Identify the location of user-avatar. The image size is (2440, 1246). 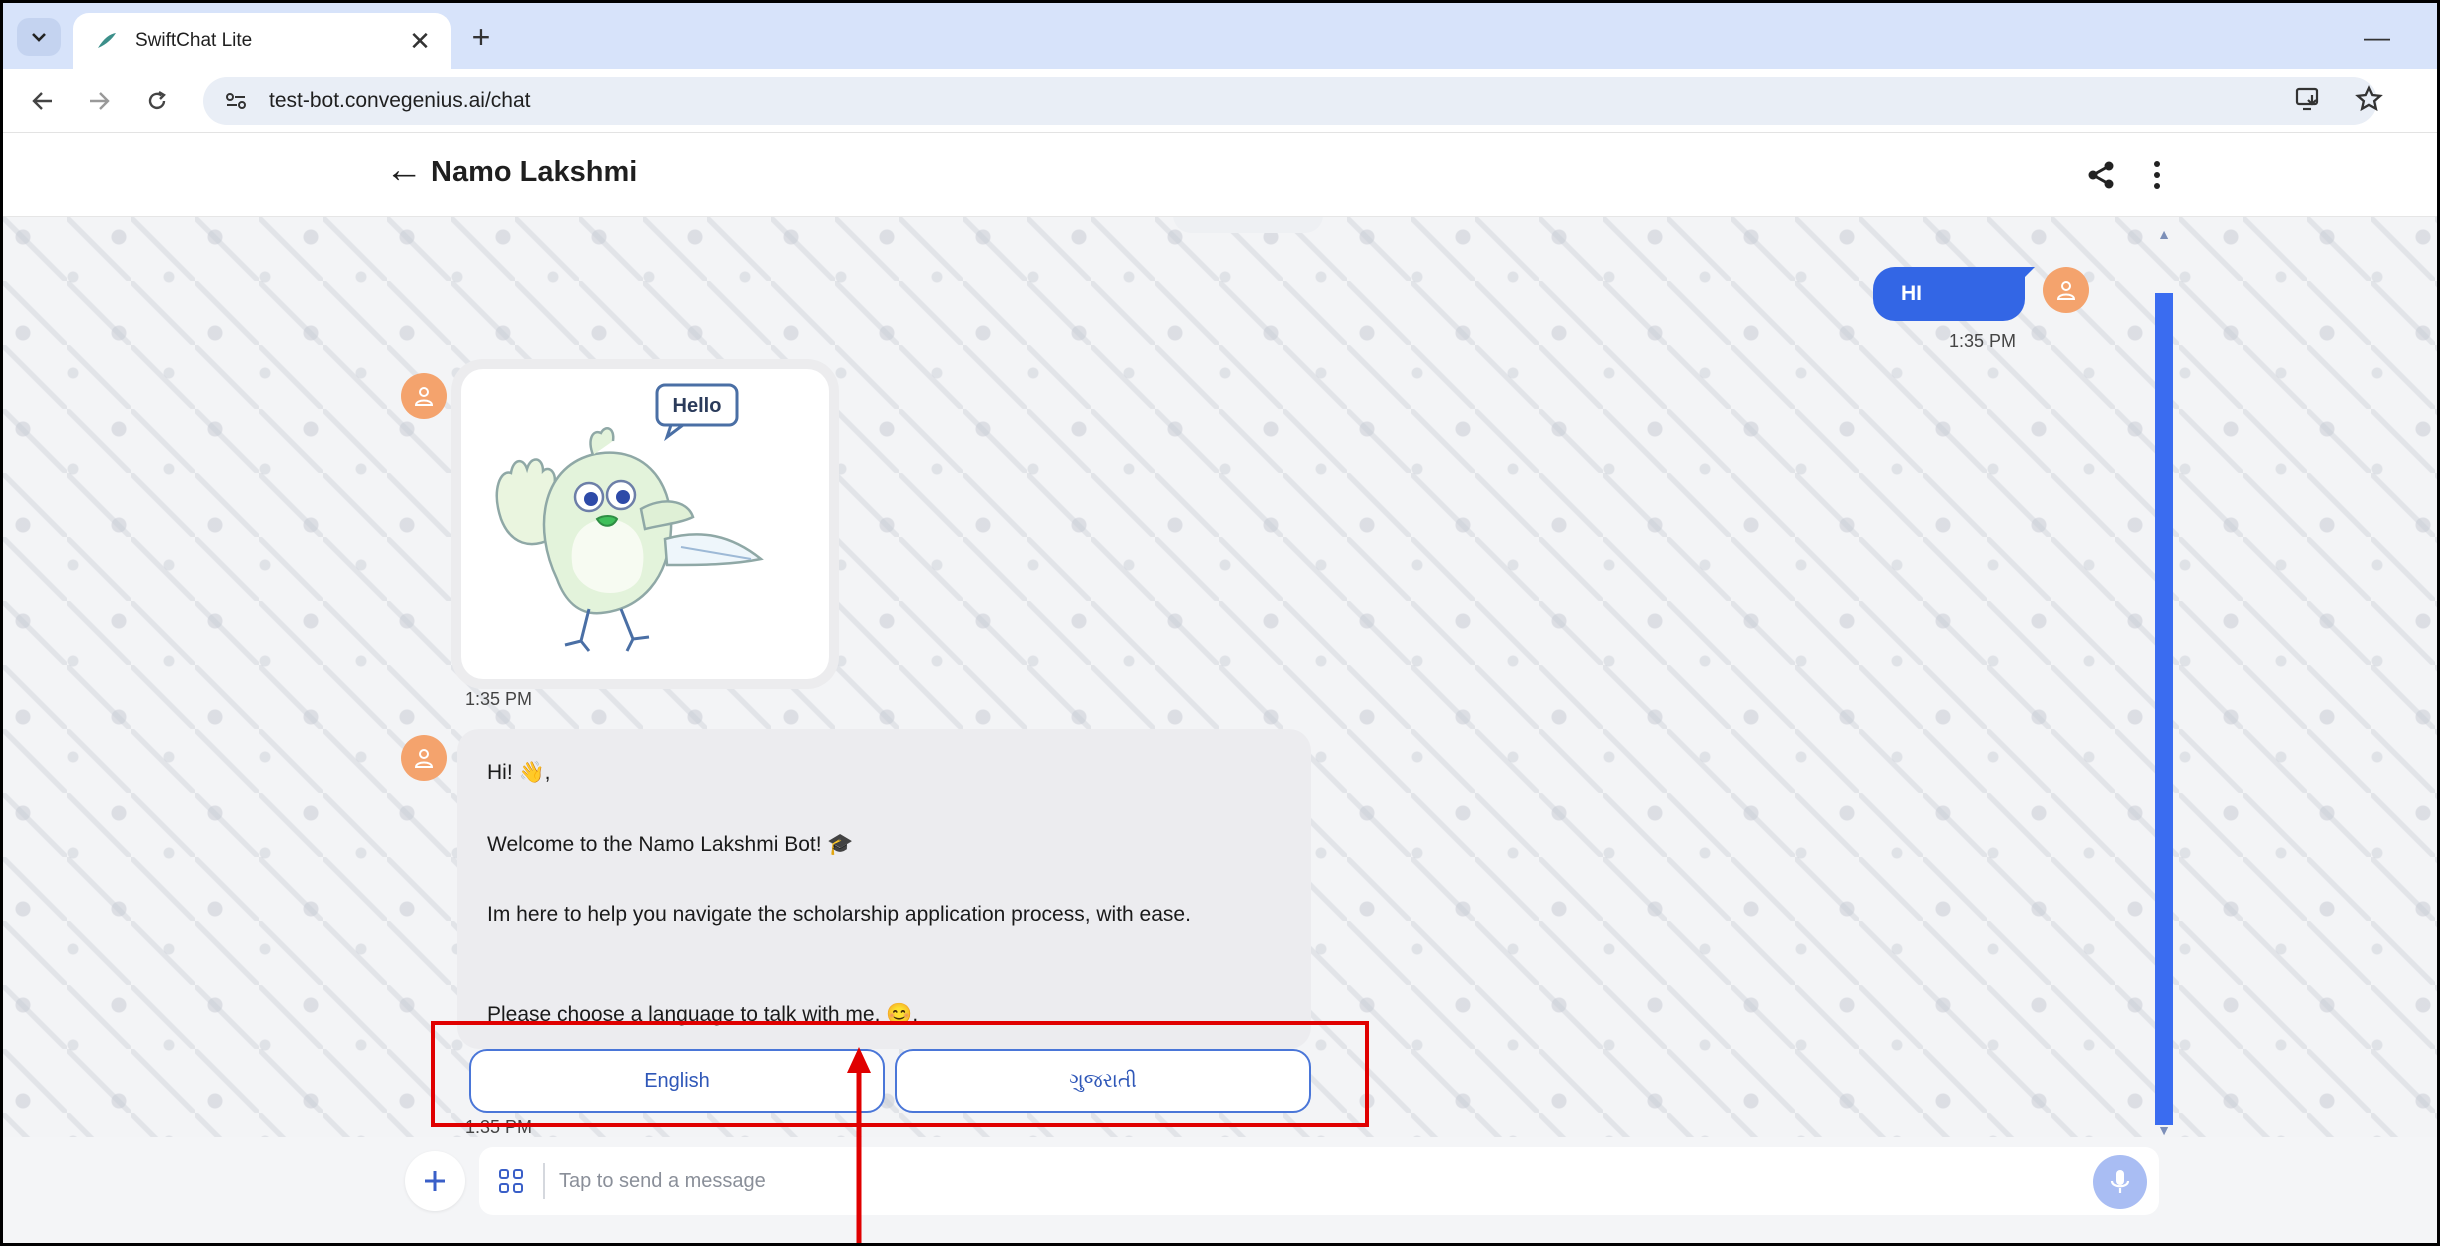
(2066, 290).